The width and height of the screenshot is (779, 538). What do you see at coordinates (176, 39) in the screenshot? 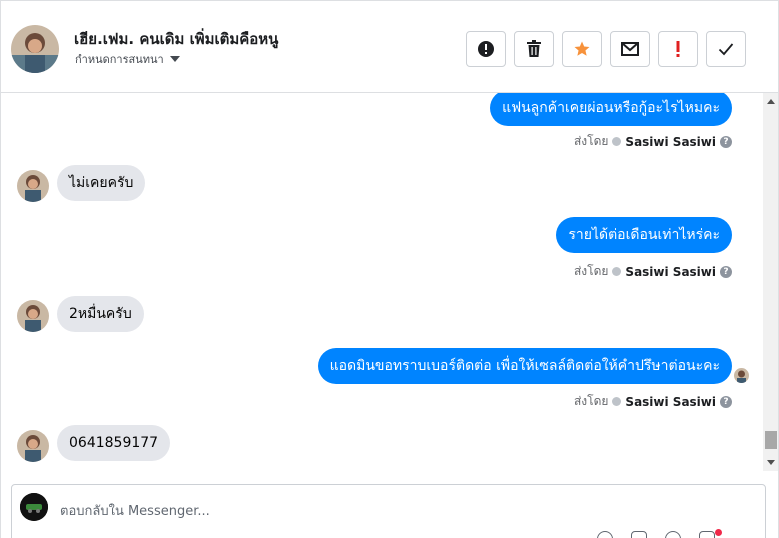
I see `contact-name: เฮีย.เฟม. คนเดิม เพิ่มเติมคือหนู` at bounding box center [176, 39].